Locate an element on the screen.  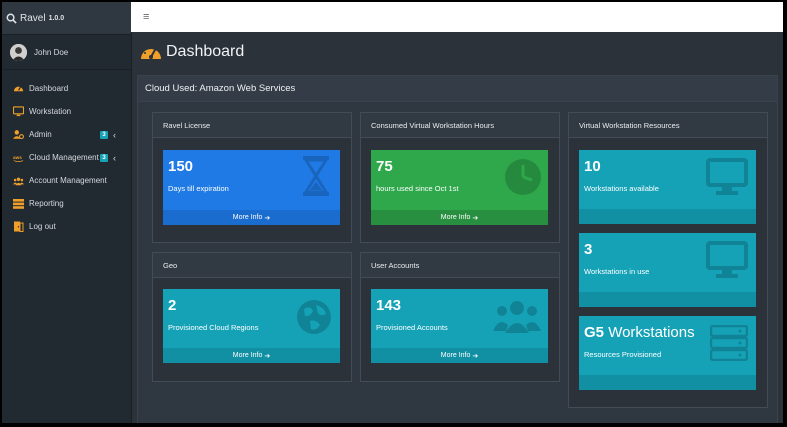
provisioned-tile: G5 Workstations Resources Provisioned is located at coordinates (667, 353).